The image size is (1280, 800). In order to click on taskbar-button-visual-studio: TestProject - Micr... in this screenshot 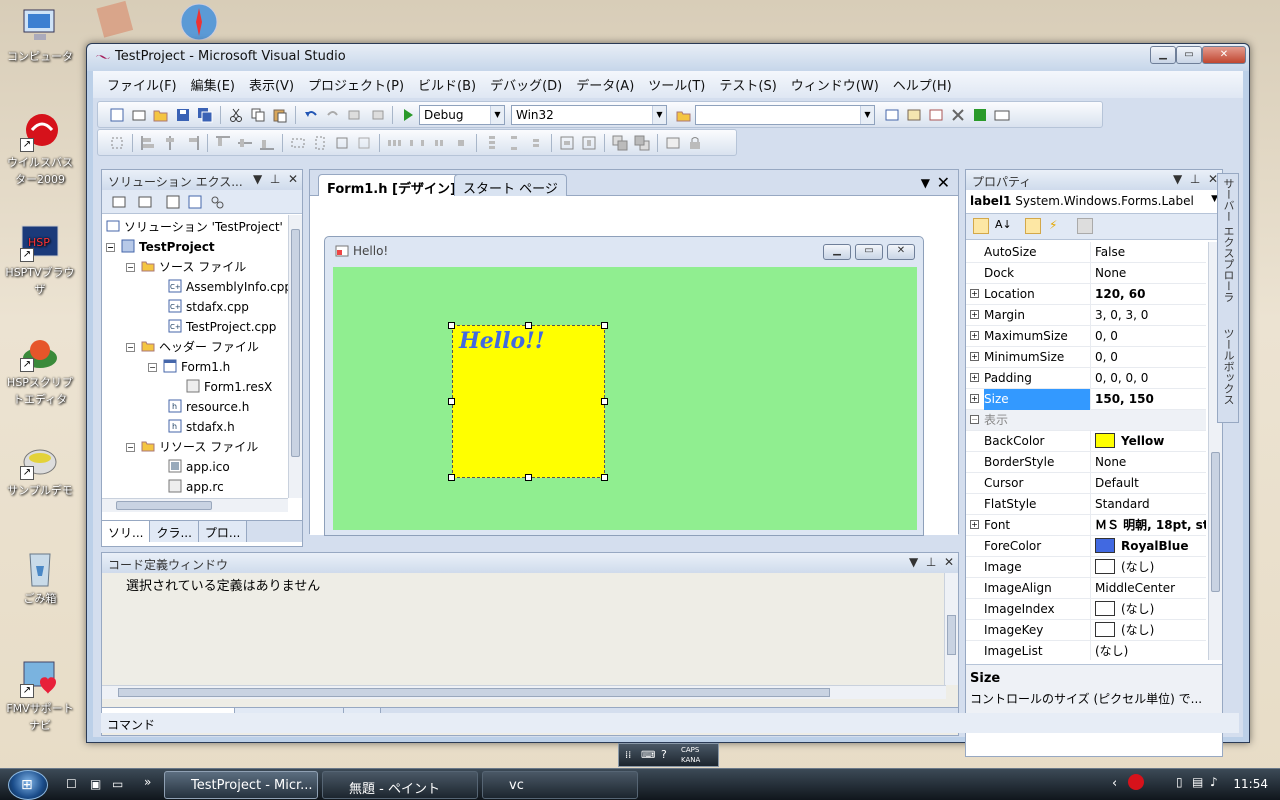, I will do `click(241, 785)`.